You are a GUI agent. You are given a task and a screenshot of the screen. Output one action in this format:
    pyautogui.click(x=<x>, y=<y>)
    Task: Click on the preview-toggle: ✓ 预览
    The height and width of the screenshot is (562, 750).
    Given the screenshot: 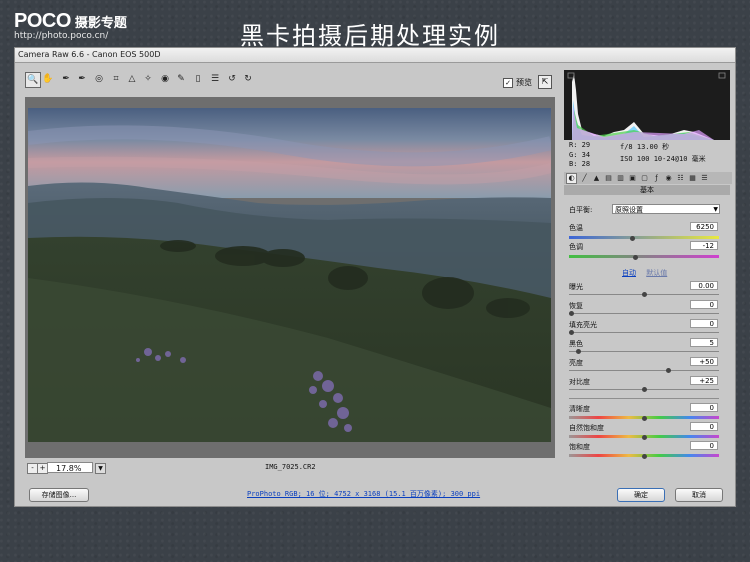 What is the action you would take?
    pyautogui.click(x=517, y=82)
    